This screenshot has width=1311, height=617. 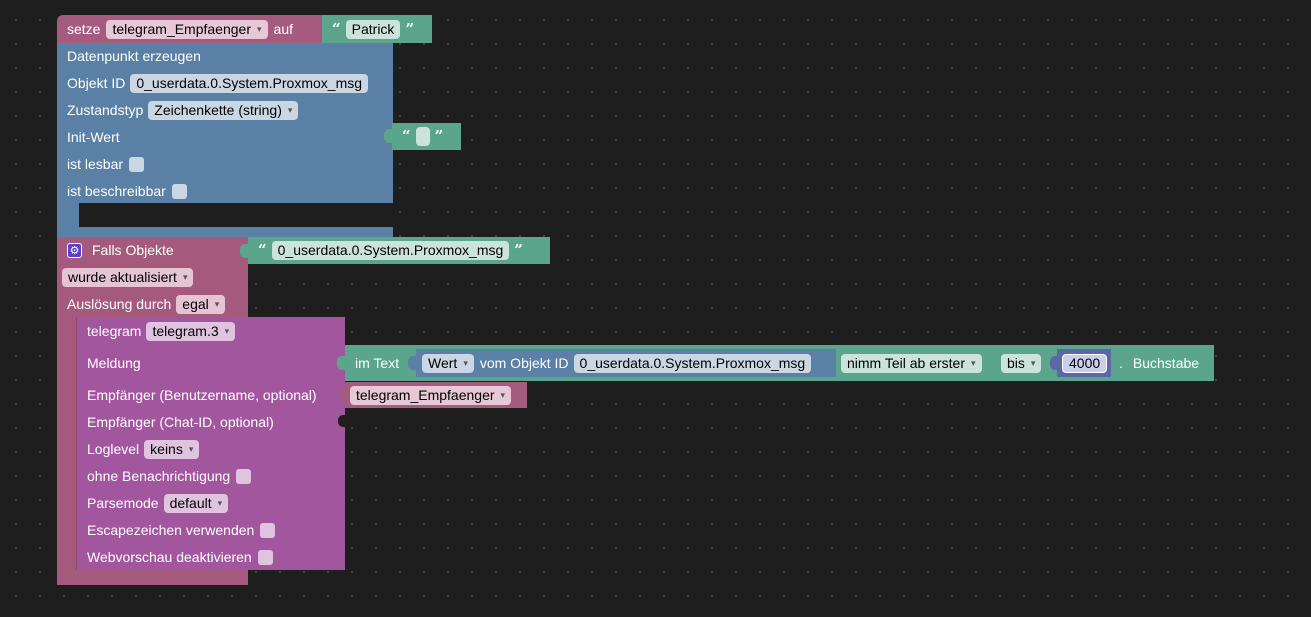 What do you see at coordinates (180, 422) in the screenshot?
I see `recipient-chat-label: Empfänger (Chat-ID, optional)` at bounding box center [180, 422].